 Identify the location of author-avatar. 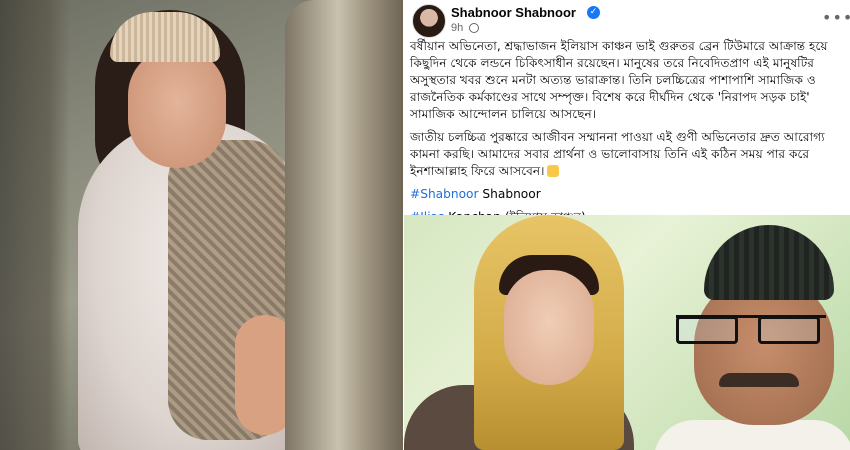
(429, 21).